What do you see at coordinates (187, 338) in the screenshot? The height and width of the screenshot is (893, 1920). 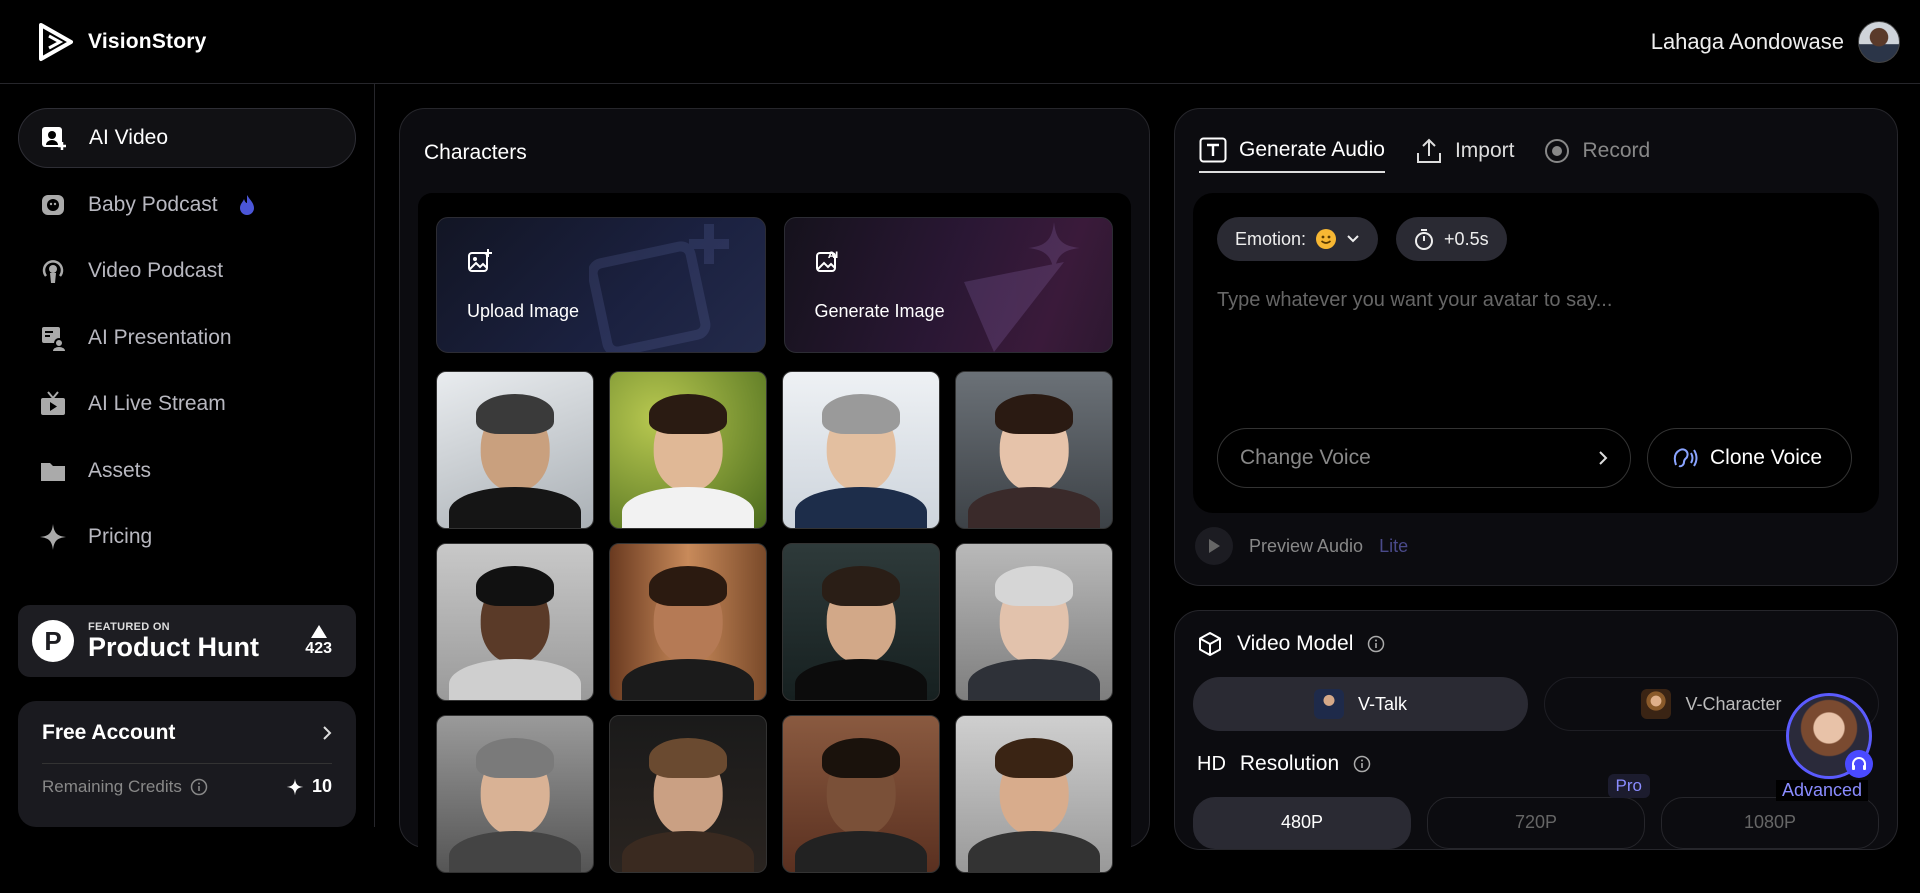 I see `sidebar-item-ai-presentation: AI Presentation` at bounding box center [187, 338].